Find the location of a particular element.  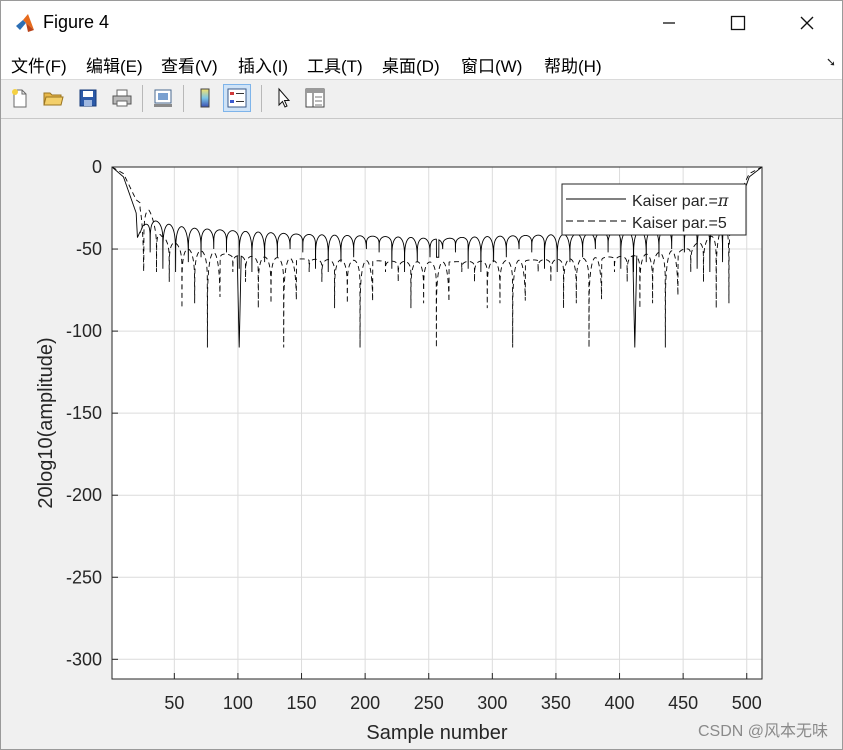

x-axis-label: Sample number is located at coordinates (437, 733).